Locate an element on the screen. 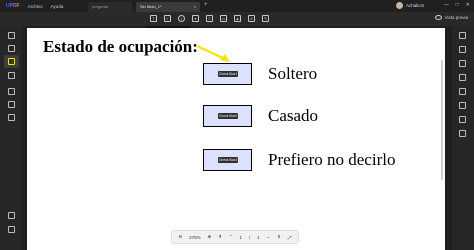  user-account: Achalicm is located at coordinates (410, 5).